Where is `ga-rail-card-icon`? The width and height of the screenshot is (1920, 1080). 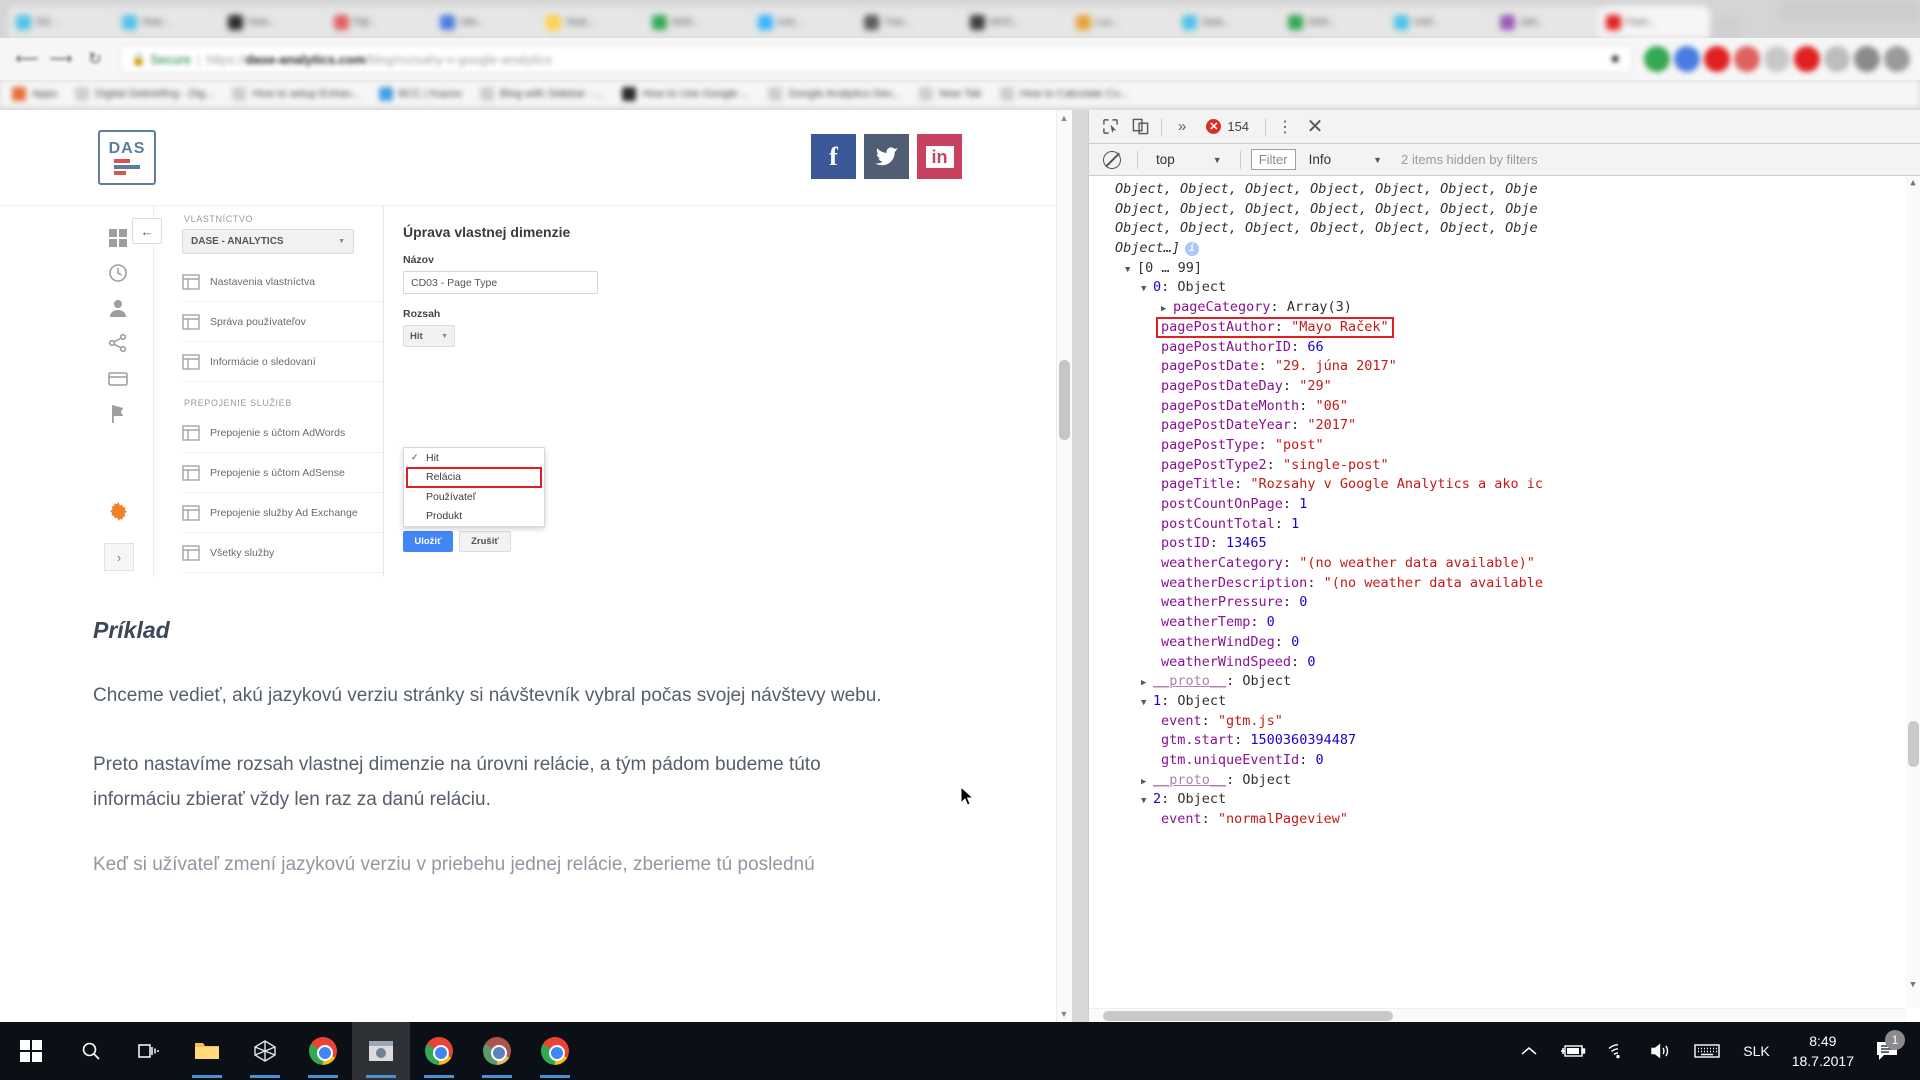
ga-rail-card-icon is located at coordinates (119, 380).